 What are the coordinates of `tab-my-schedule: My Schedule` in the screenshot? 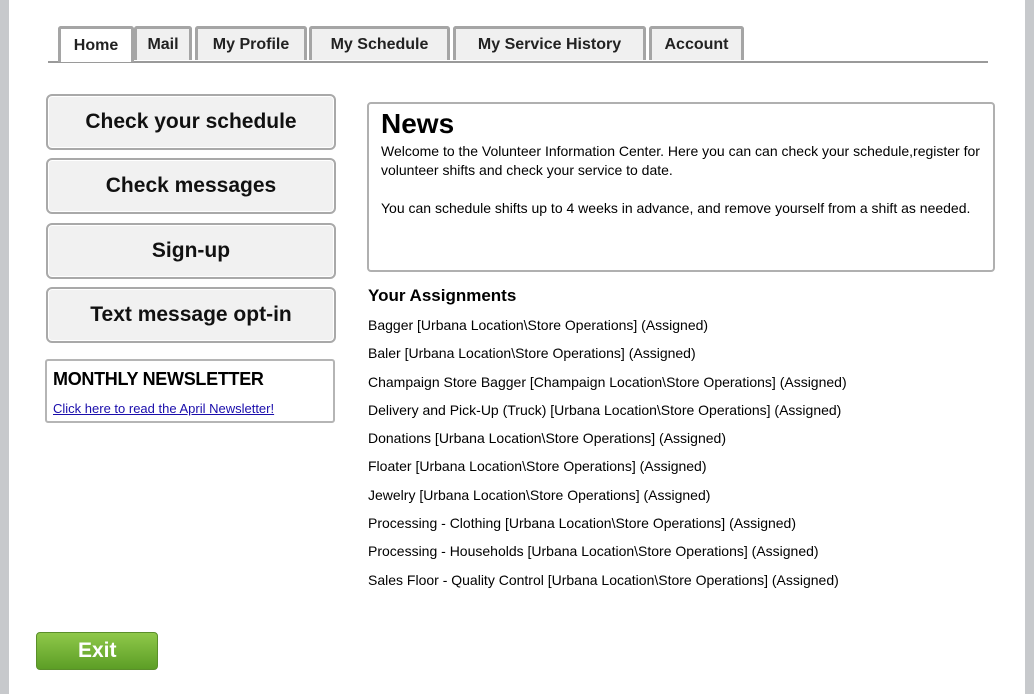 It's located at (379, 43).